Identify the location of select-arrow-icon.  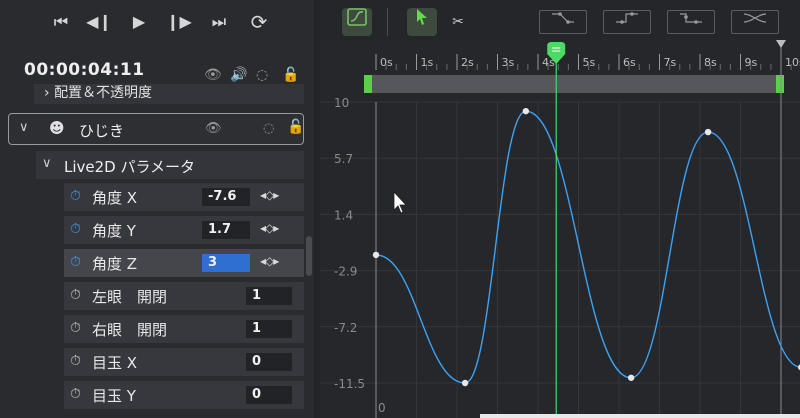
(422, 22).